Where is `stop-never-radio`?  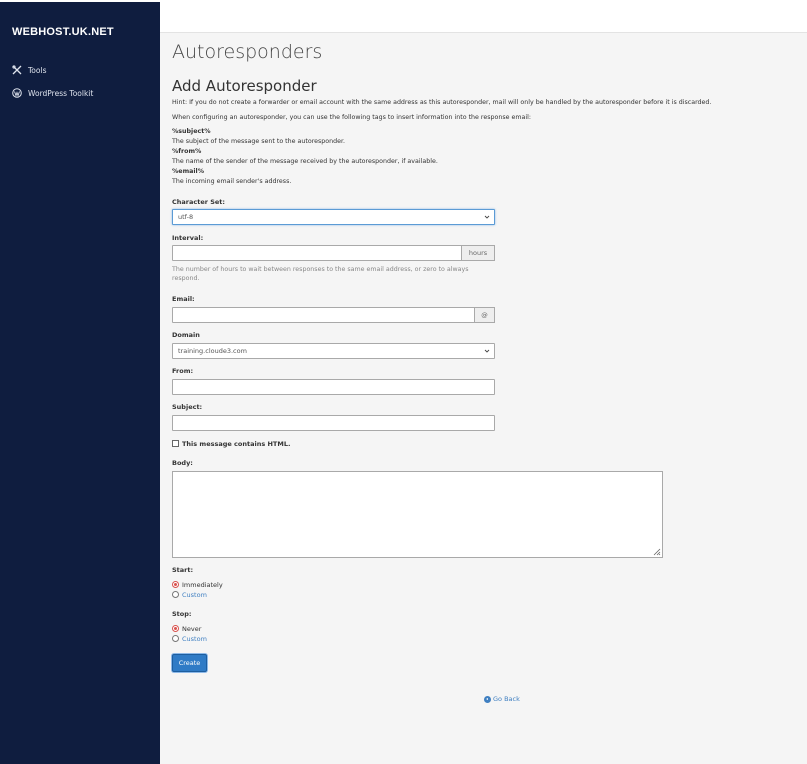 stop-never-radio is located at coordinates (175, 628).